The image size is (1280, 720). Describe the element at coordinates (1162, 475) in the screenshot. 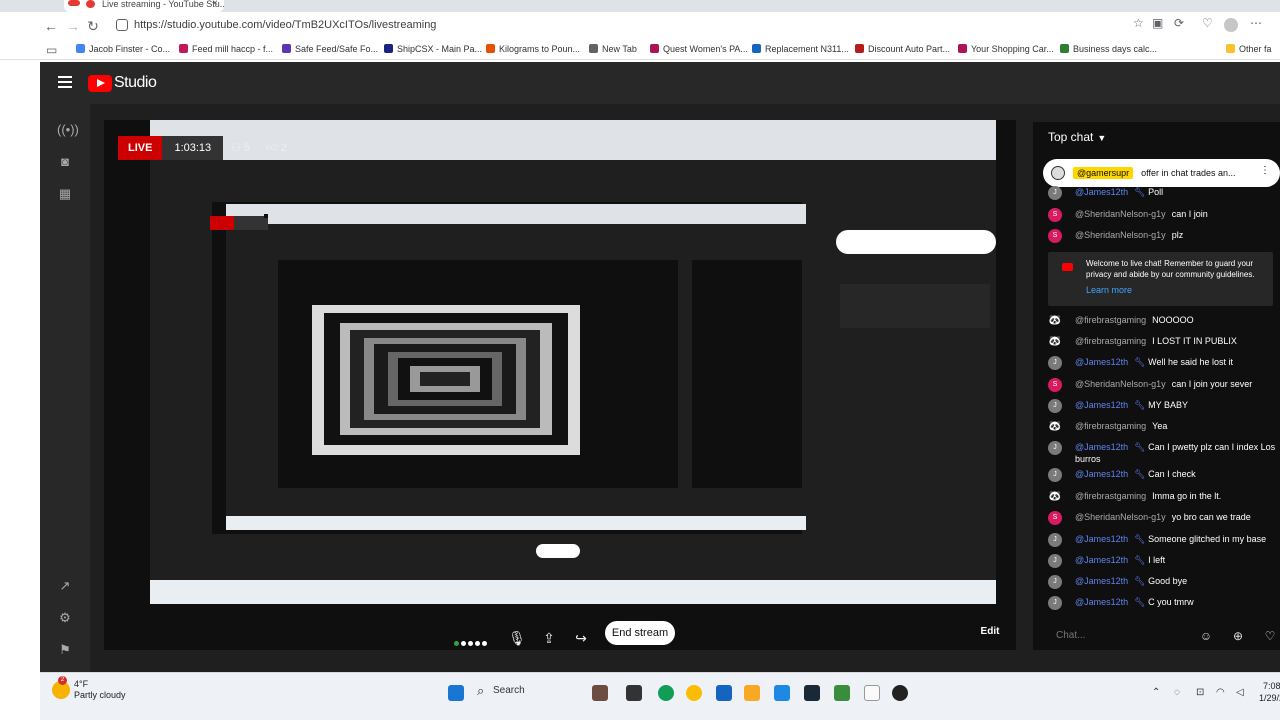

I see `chat-message: J @James12th 🔧︎ Can I check` at that location.